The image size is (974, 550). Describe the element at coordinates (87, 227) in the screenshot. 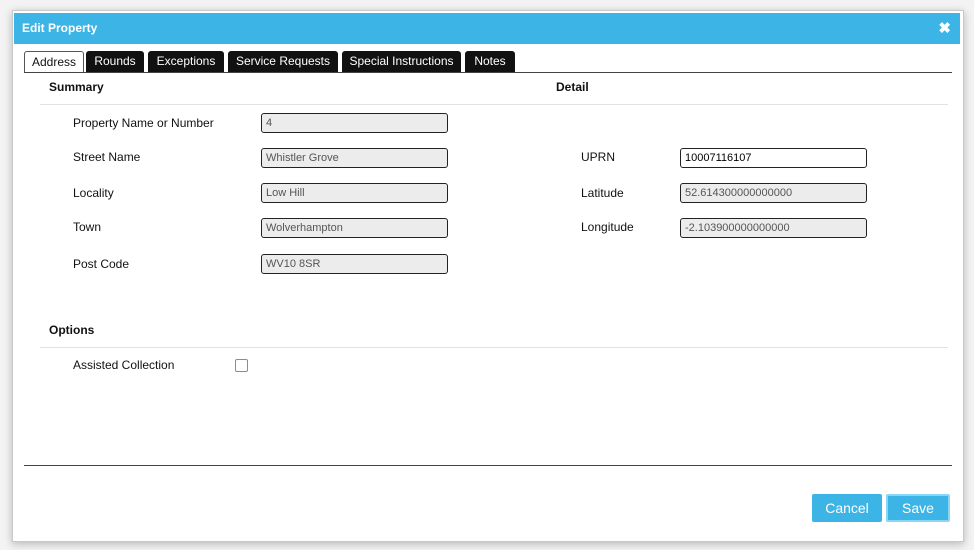

I see `town-label: Town` at that location.